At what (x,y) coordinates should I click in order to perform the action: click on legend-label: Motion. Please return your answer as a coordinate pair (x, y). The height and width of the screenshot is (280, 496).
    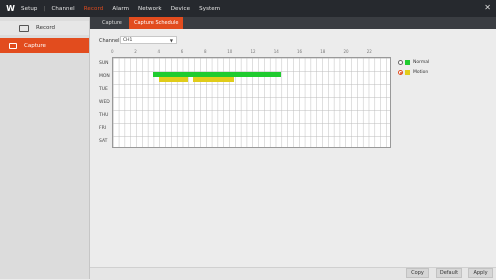
    Looking at the image, I should click on (421, 72).